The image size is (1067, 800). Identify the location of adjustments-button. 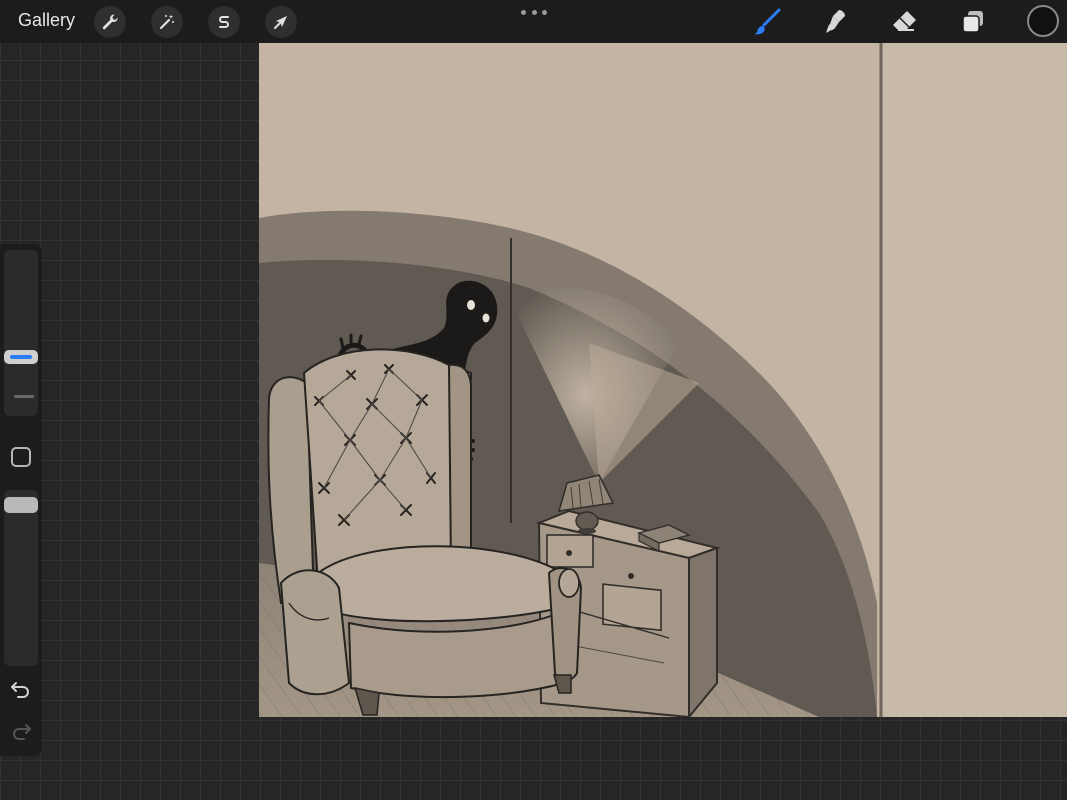
(167, 22).